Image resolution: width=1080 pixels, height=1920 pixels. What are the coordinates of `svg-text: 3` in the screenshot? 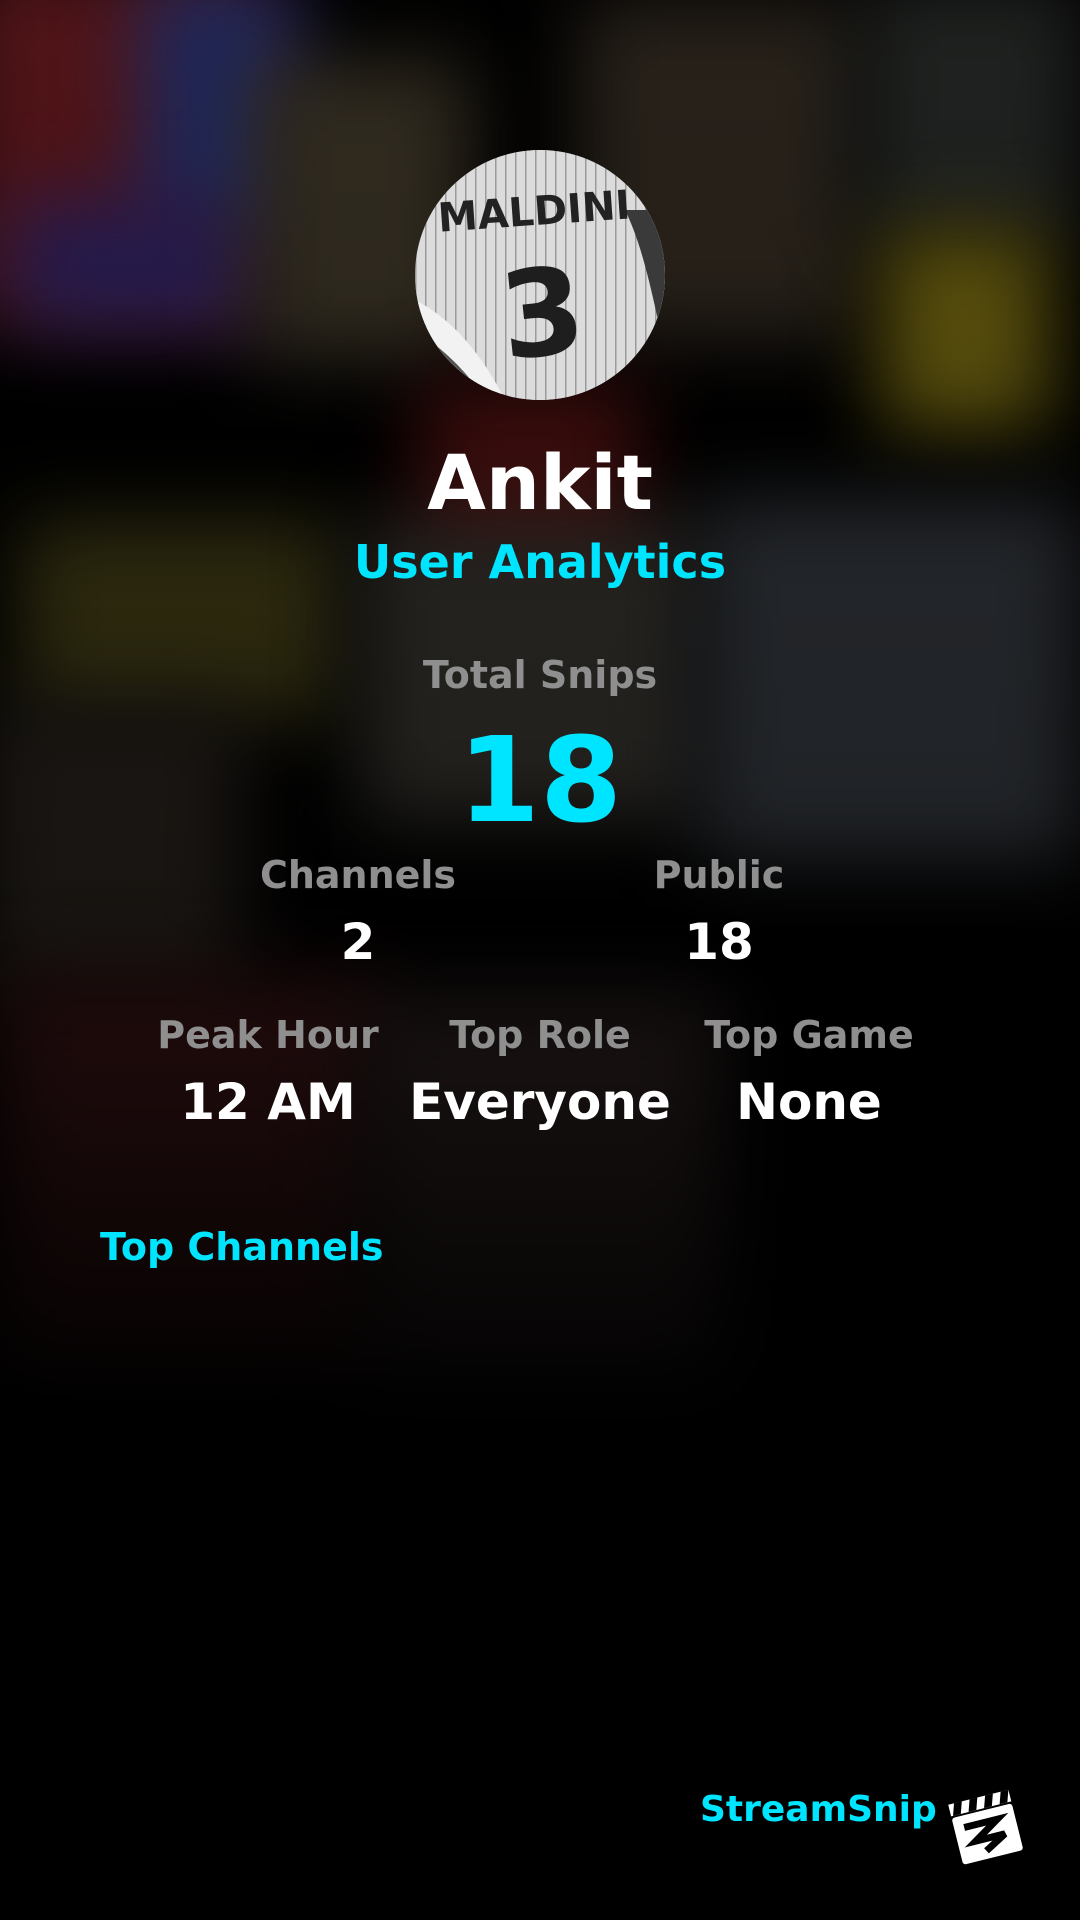 It's located at (543, 314).